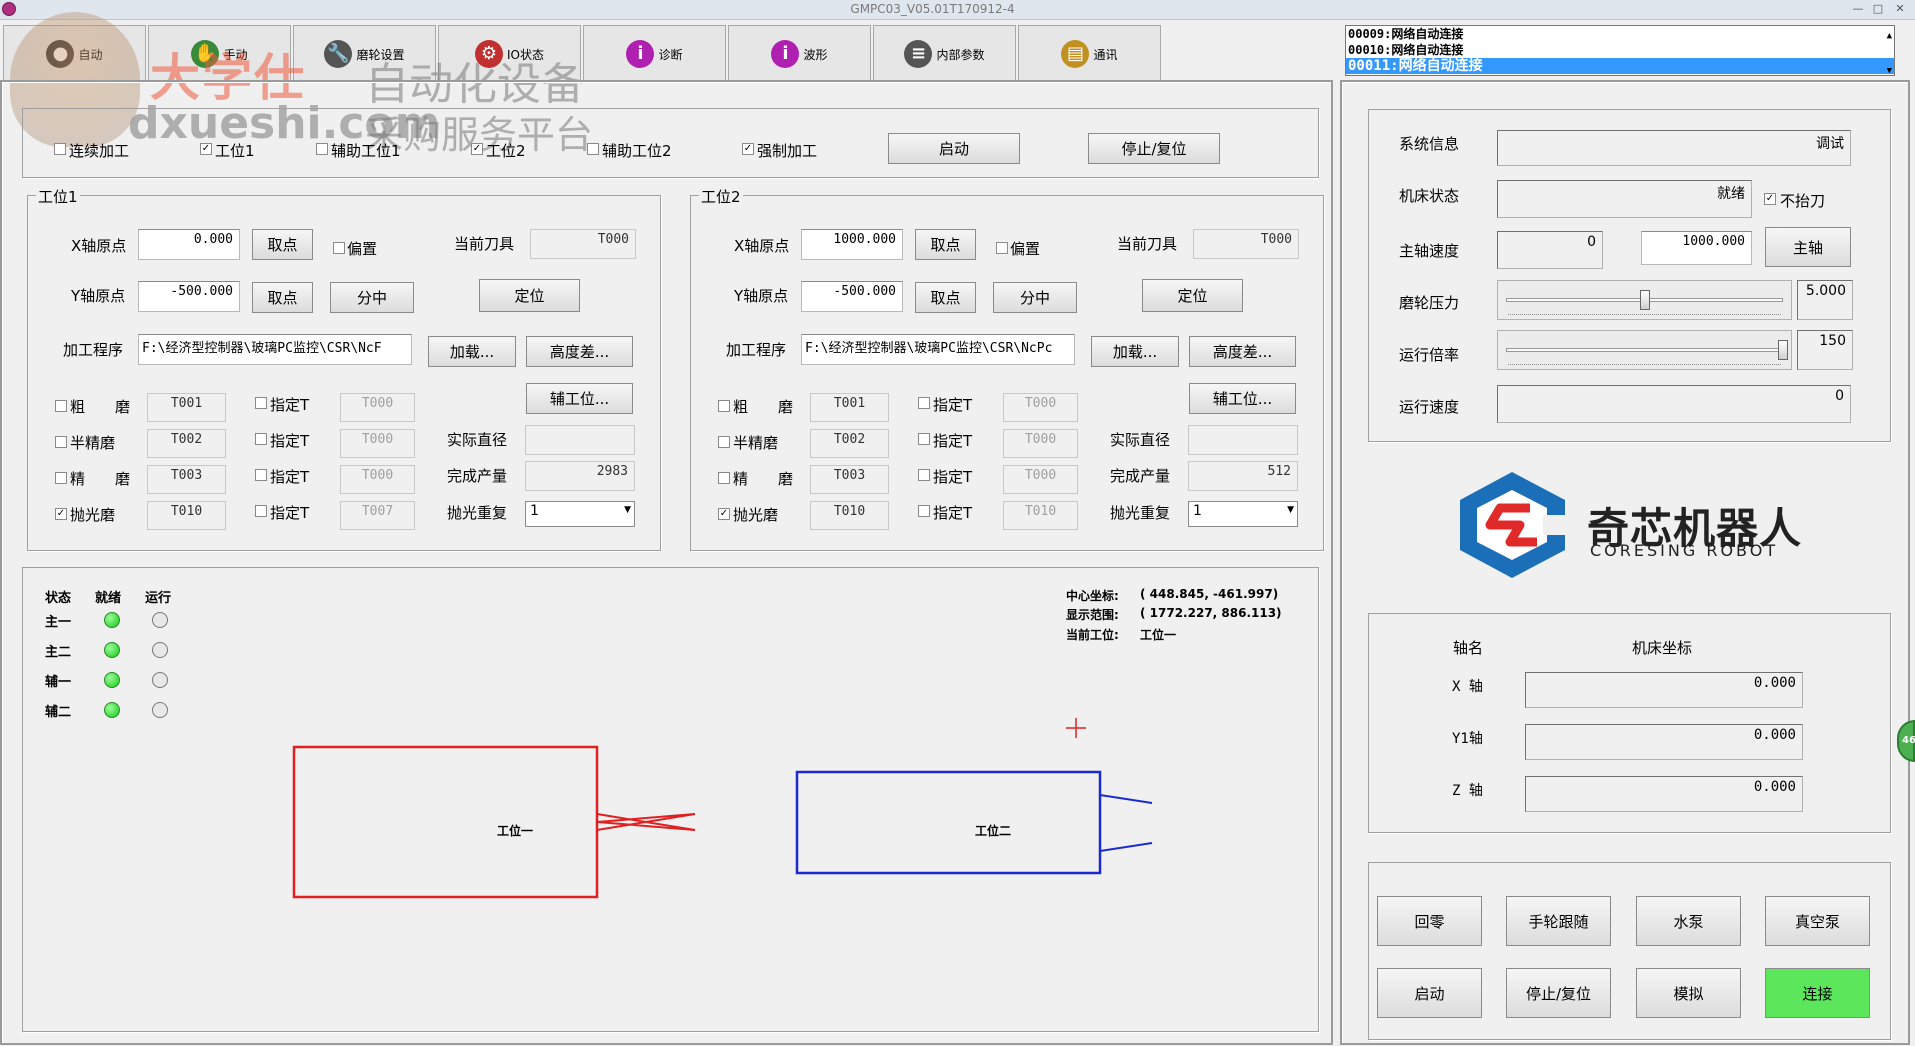 This screenshot has width=1915, height=1046. What do you see at coordinates (1624, 199) in the screenshot?
I see `machine-state-value: 就绪` at bounding box center [1624, 199].